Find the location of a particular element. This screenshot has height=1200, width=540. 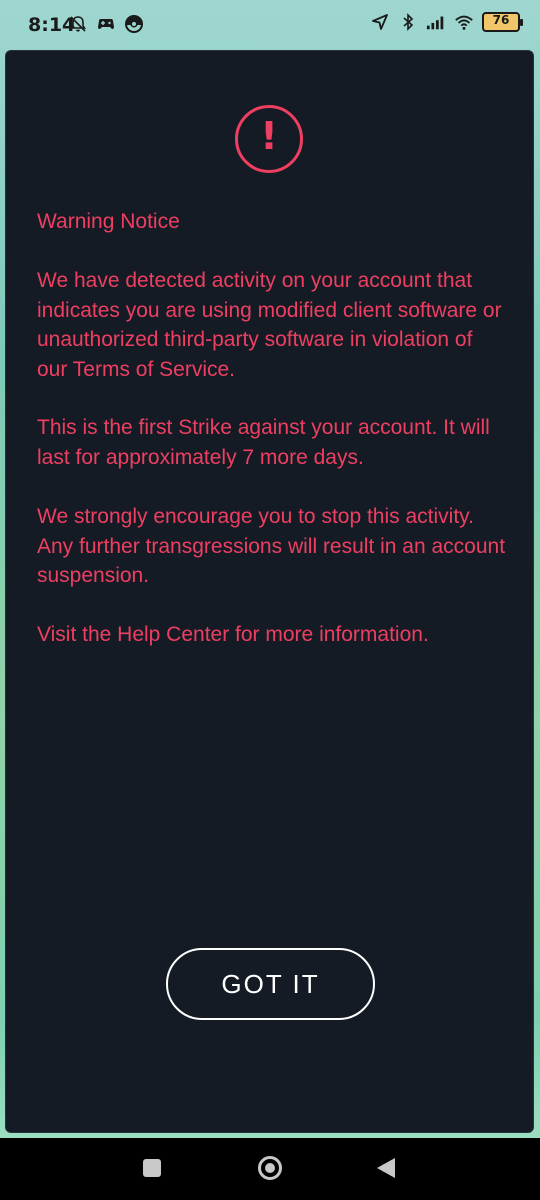

status-right-icons: 76 is located at coordinates (446, 22).